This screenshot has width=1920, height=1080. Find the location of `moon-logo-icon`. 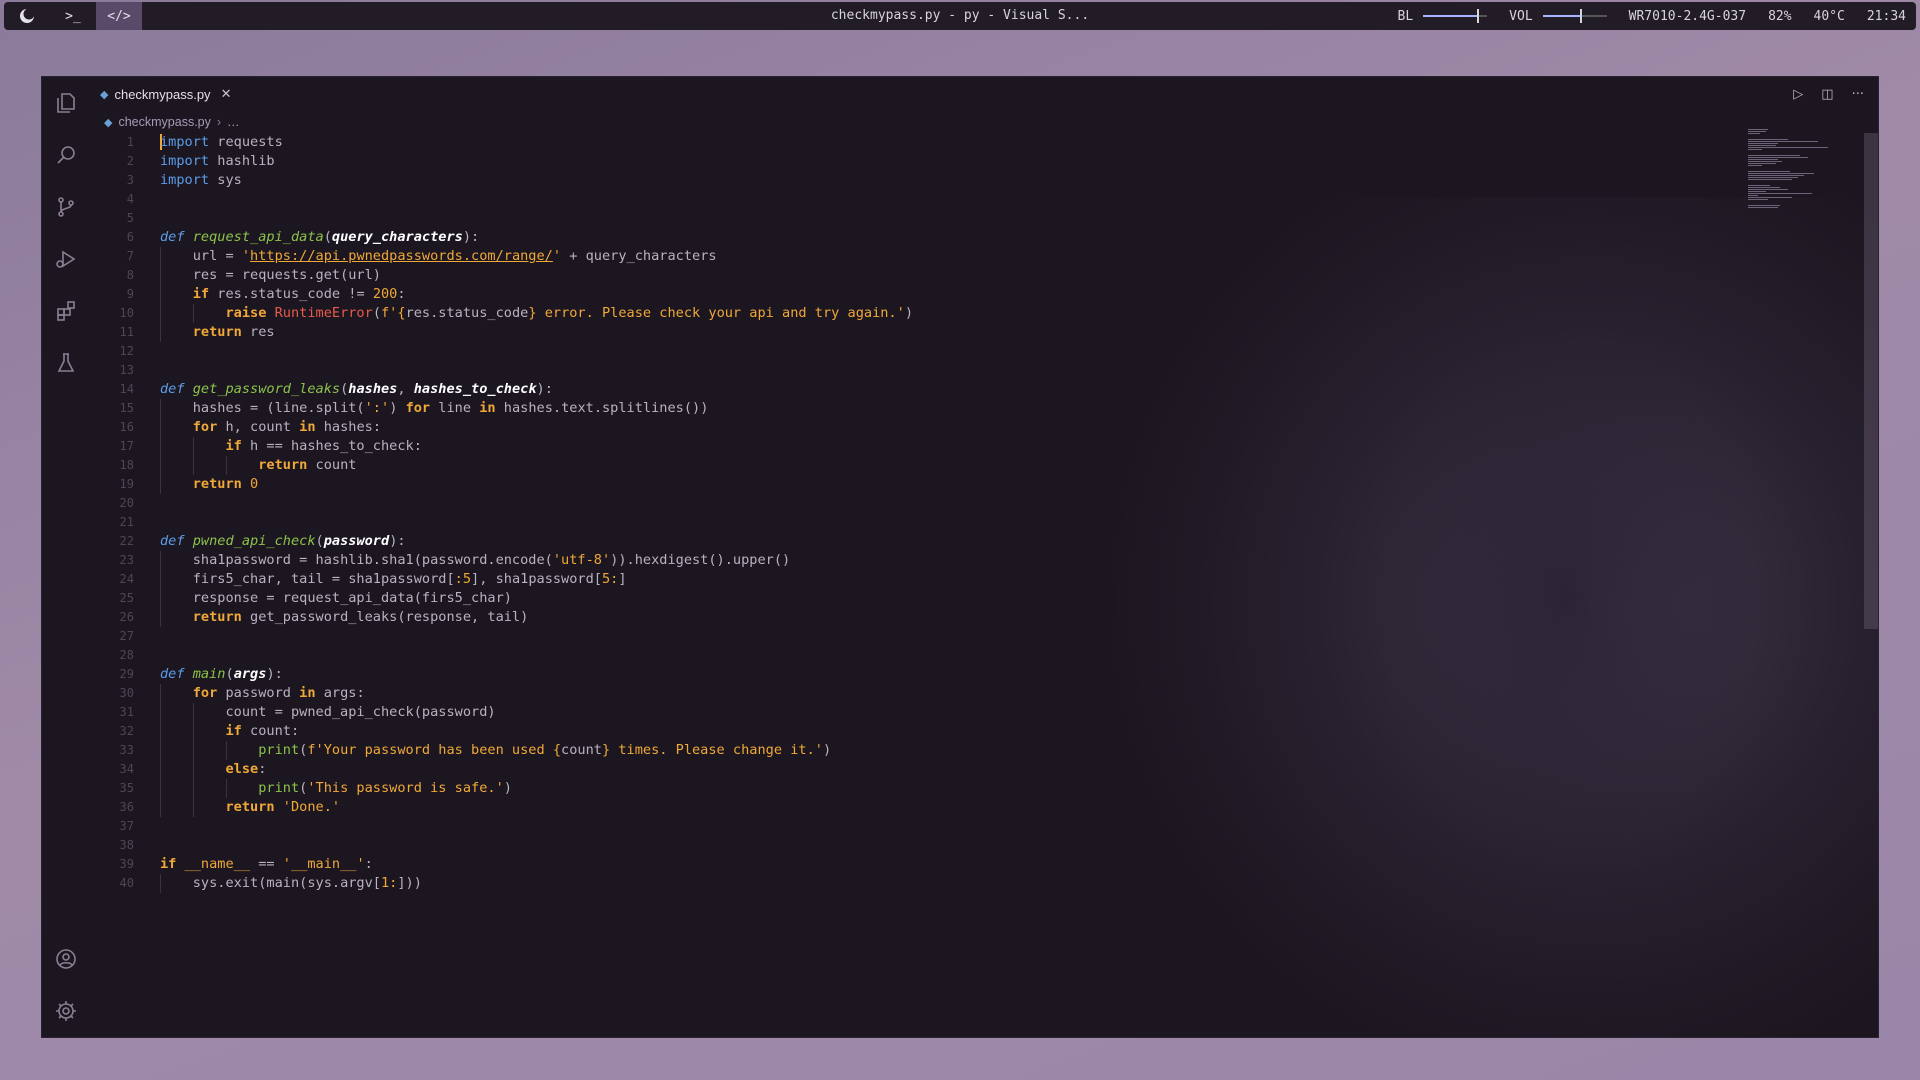

moon-logo-icon is located at coordinates (27, 15).